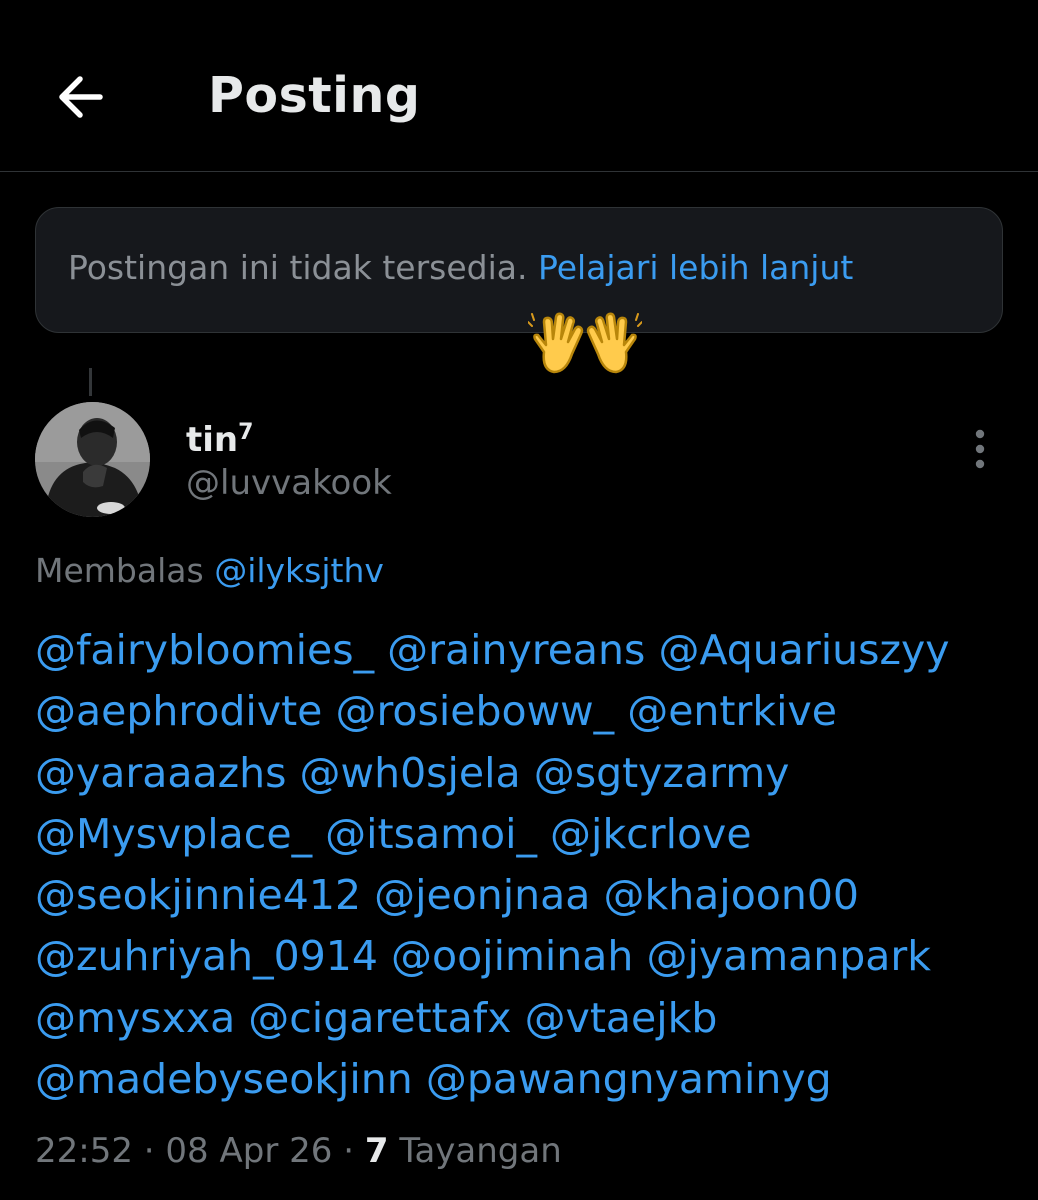 The height and width of the screenshot is (1200, 1038). I want to click on page-title: Posting, so click(314, 95).